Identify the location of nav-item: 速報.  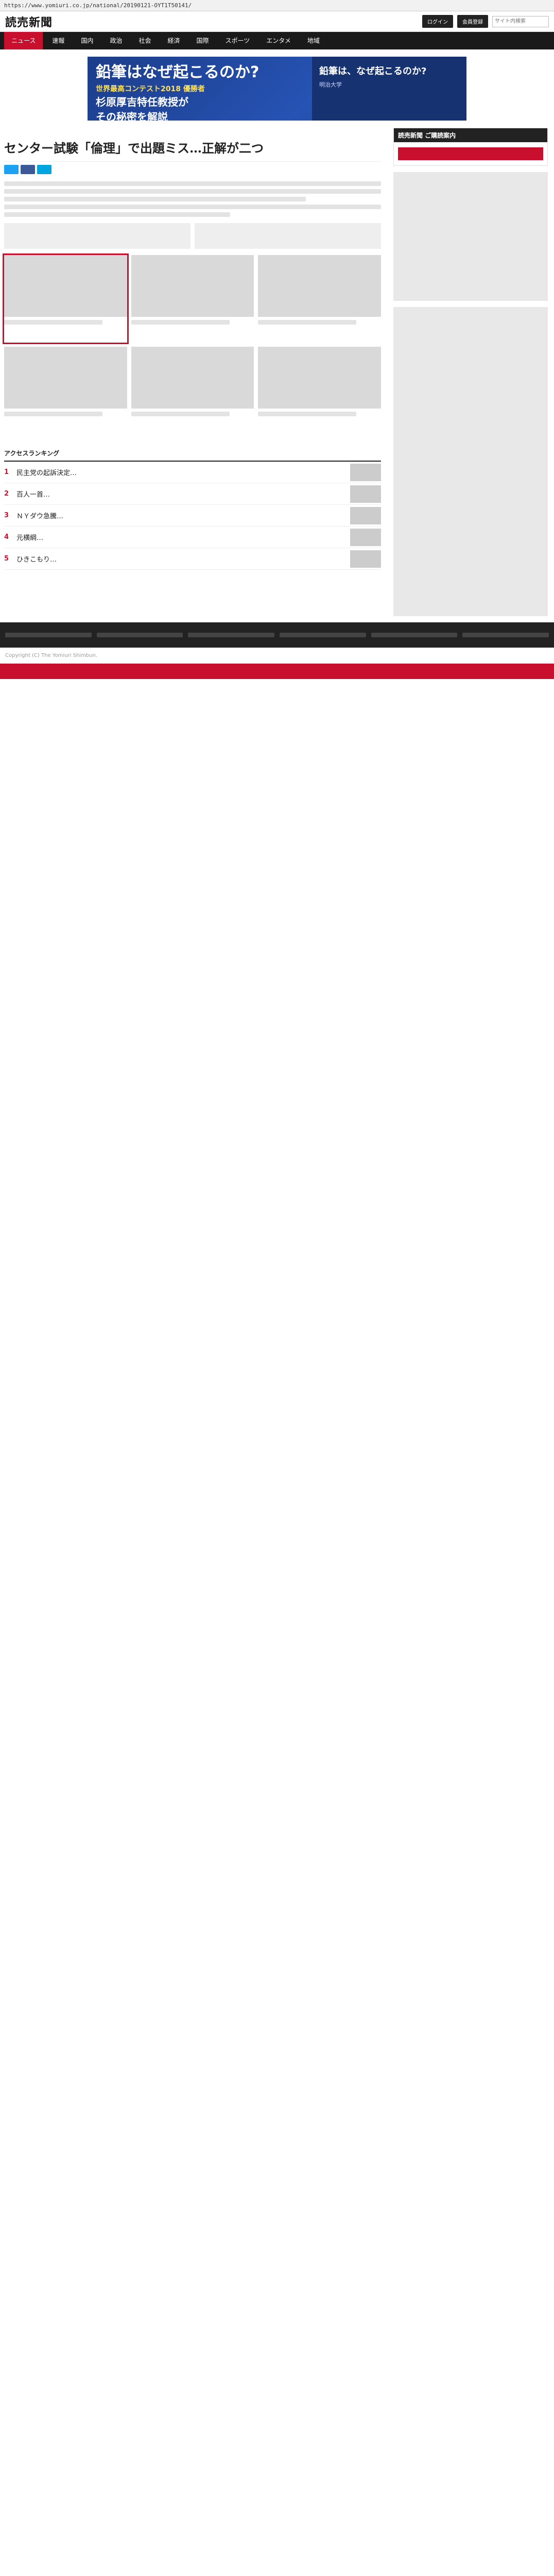
(59, 40).